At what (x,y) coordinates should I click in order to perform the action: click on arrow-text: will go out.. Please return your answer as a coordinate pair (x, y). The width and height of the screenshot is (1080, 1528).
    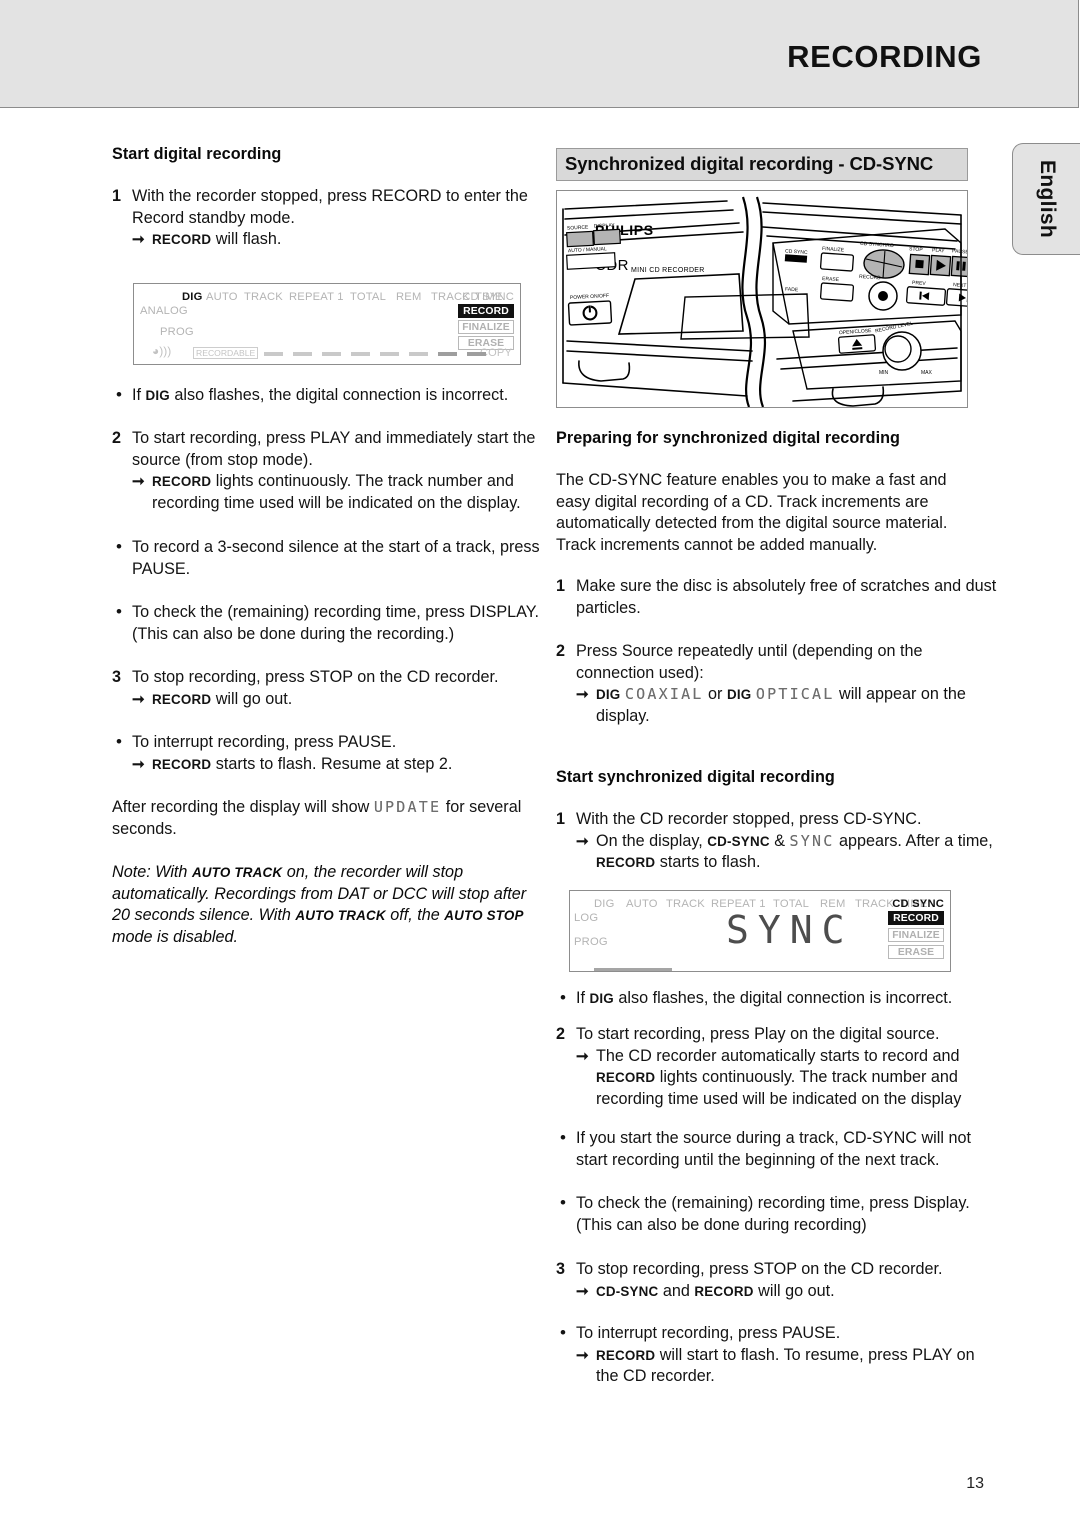
    Looking at the image, I should click on (254, 698).